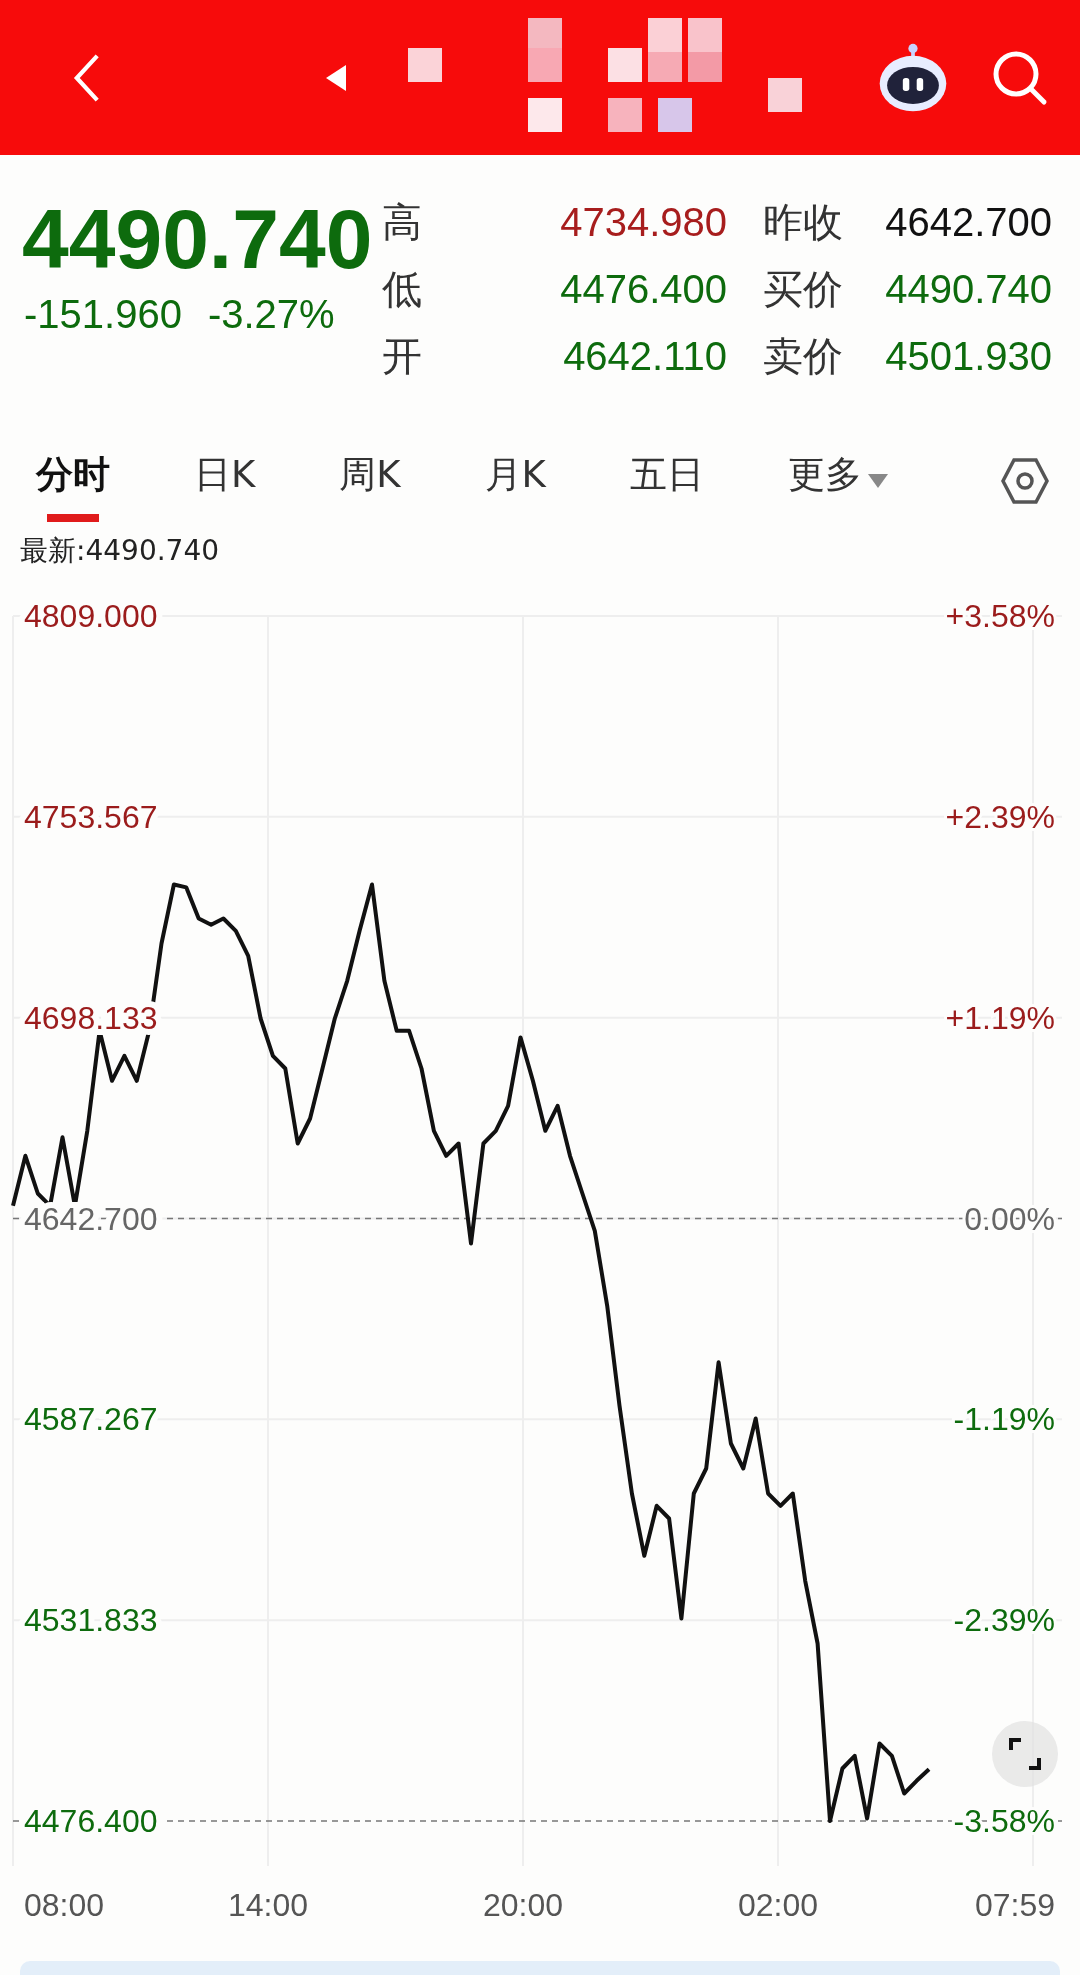  Describe the element at coordinates (120, 551) in the screenshot. I see `latest-price-label: 最新:4490.740` at that location.